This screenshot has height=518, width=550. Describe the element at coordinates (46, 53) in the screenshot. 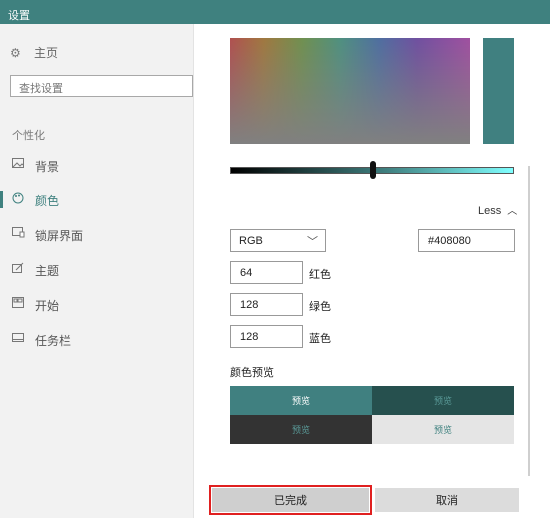

I see `nav-home-label: 主页` at that location.